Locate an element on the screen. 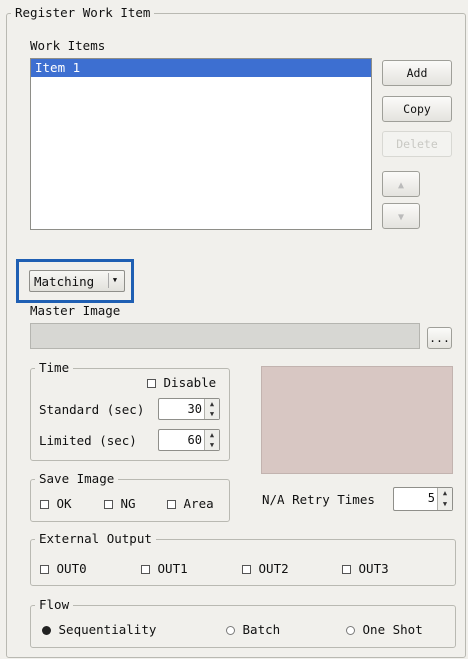 Image resolution: width=468 pixels, height=659 pixels. mode-select: Matching ▼ is located at coordinates (77, 281).